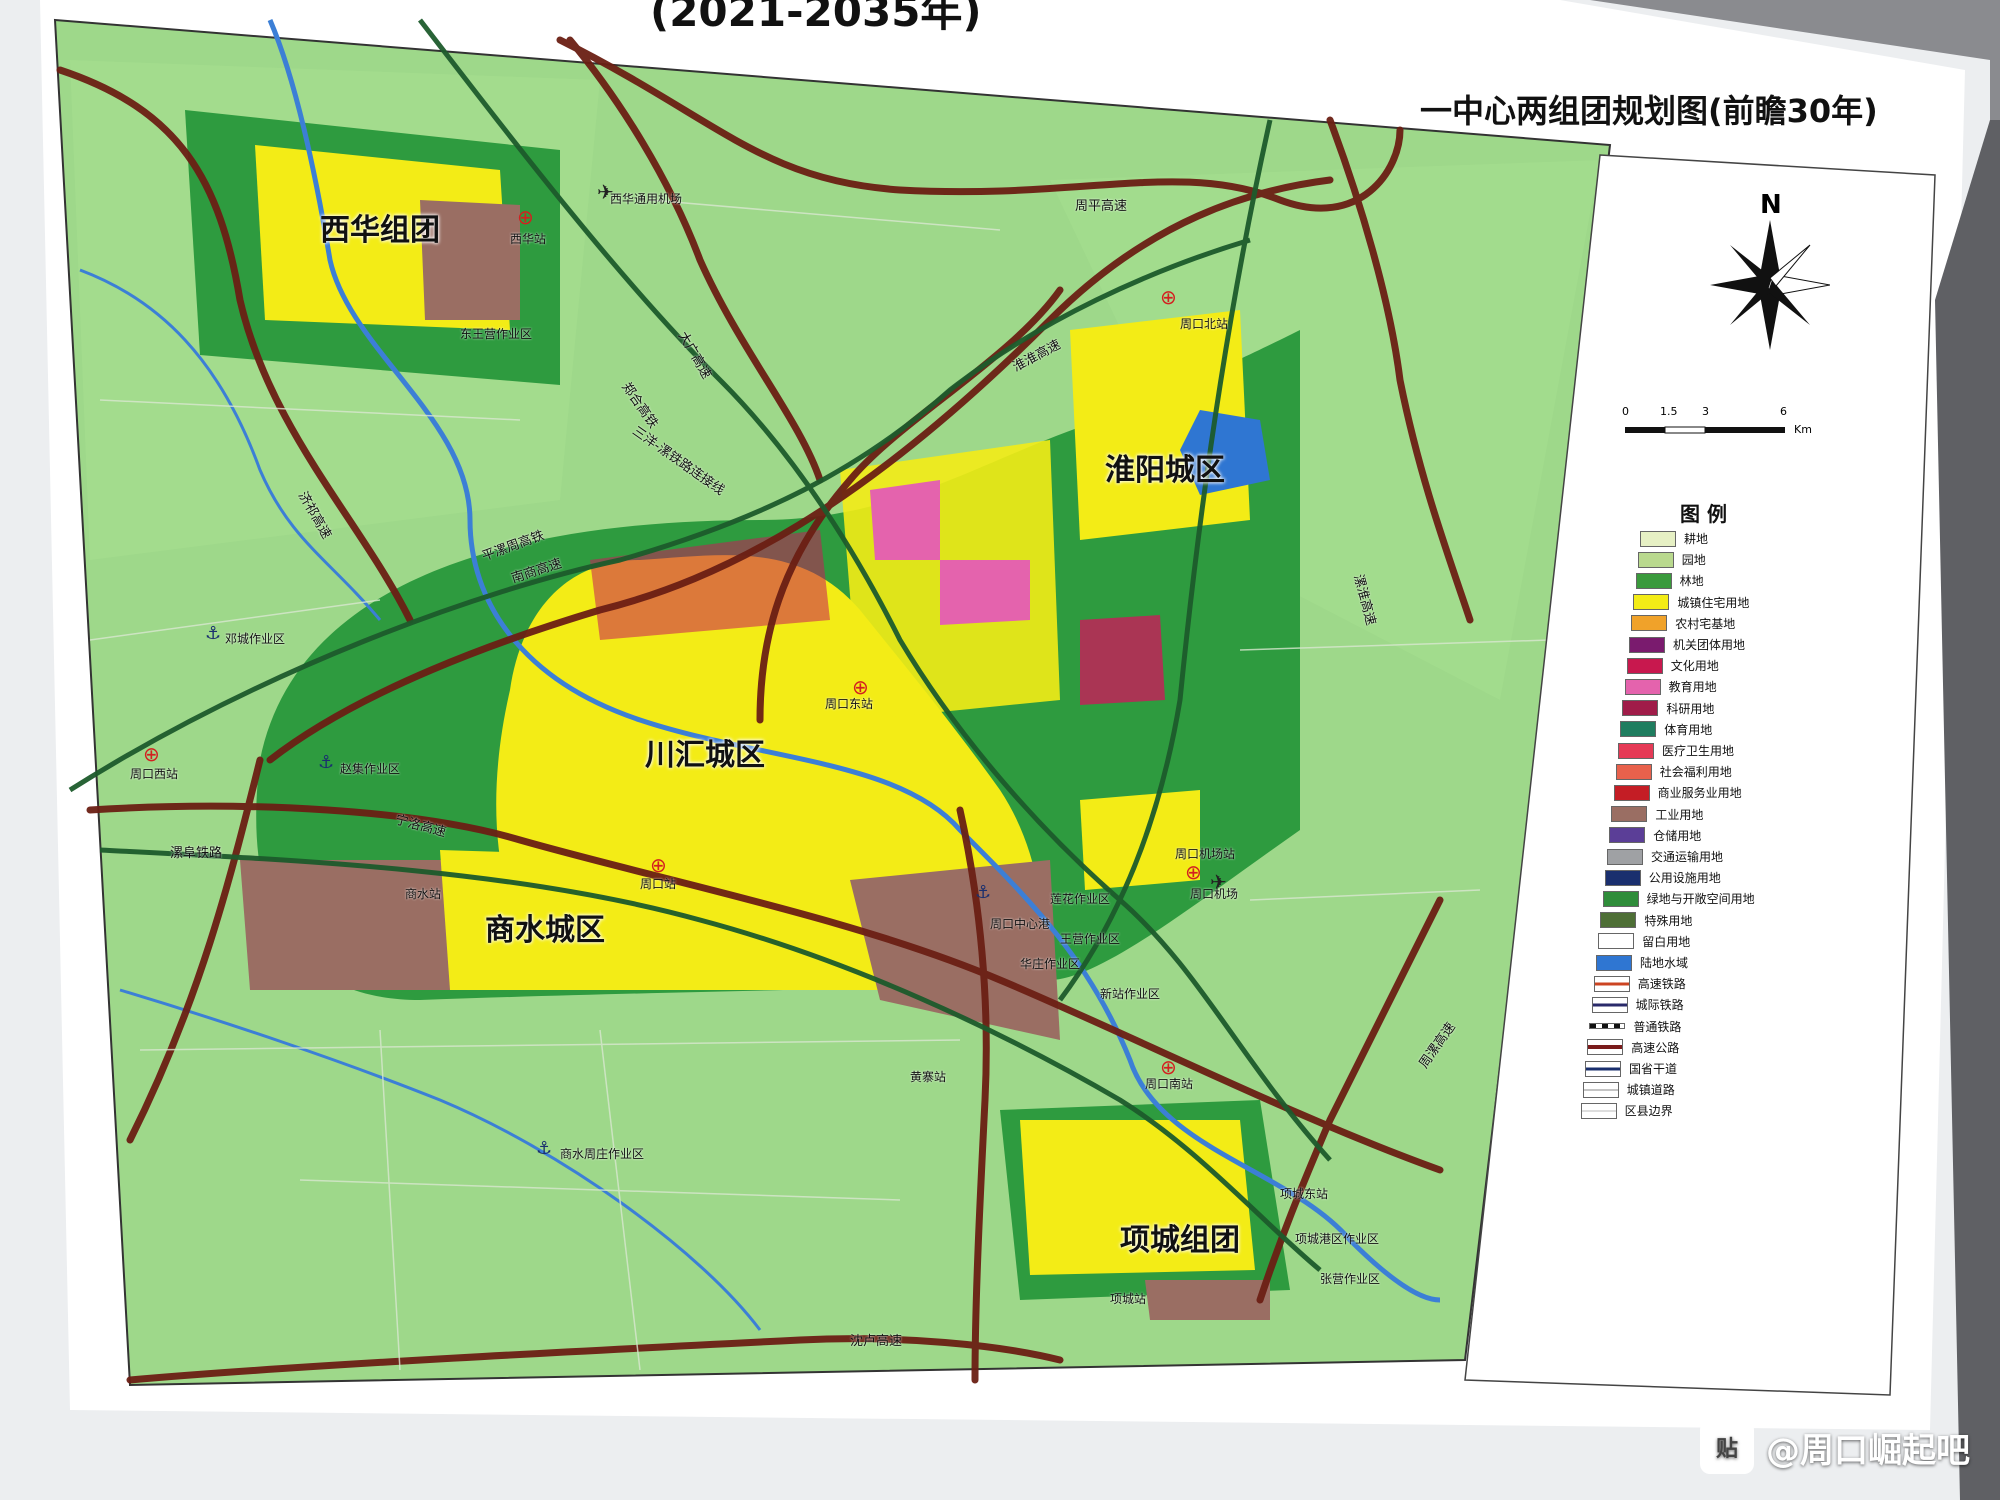  Describe the element at coordinates (1770, 285) in the screenshot. I see `compass-rose-icon` at that location.